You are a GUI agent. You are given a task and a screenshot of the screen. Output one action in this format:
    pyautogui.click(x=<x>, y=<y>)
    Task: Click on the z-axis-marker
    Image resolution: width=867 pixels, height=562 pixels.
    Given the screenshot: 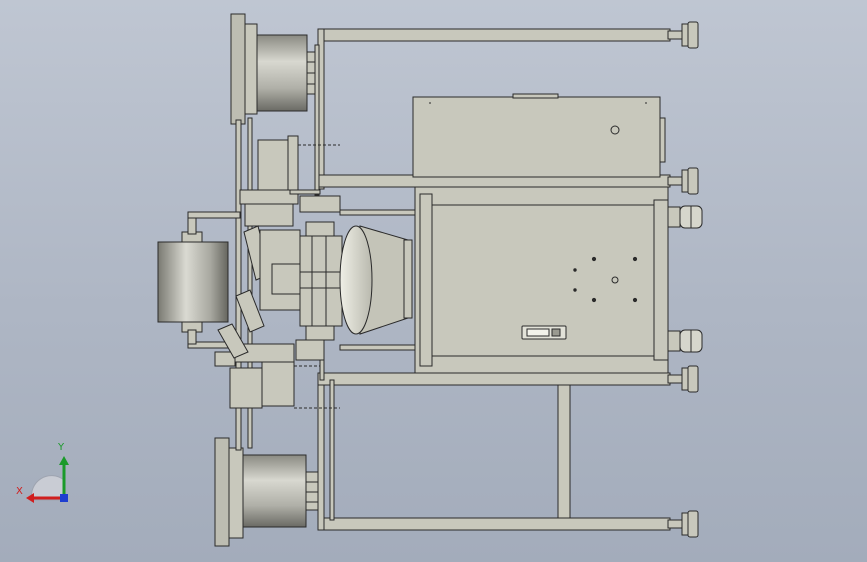 What is the action you would take?
    pyautogui.click(x=64, y=498)
    